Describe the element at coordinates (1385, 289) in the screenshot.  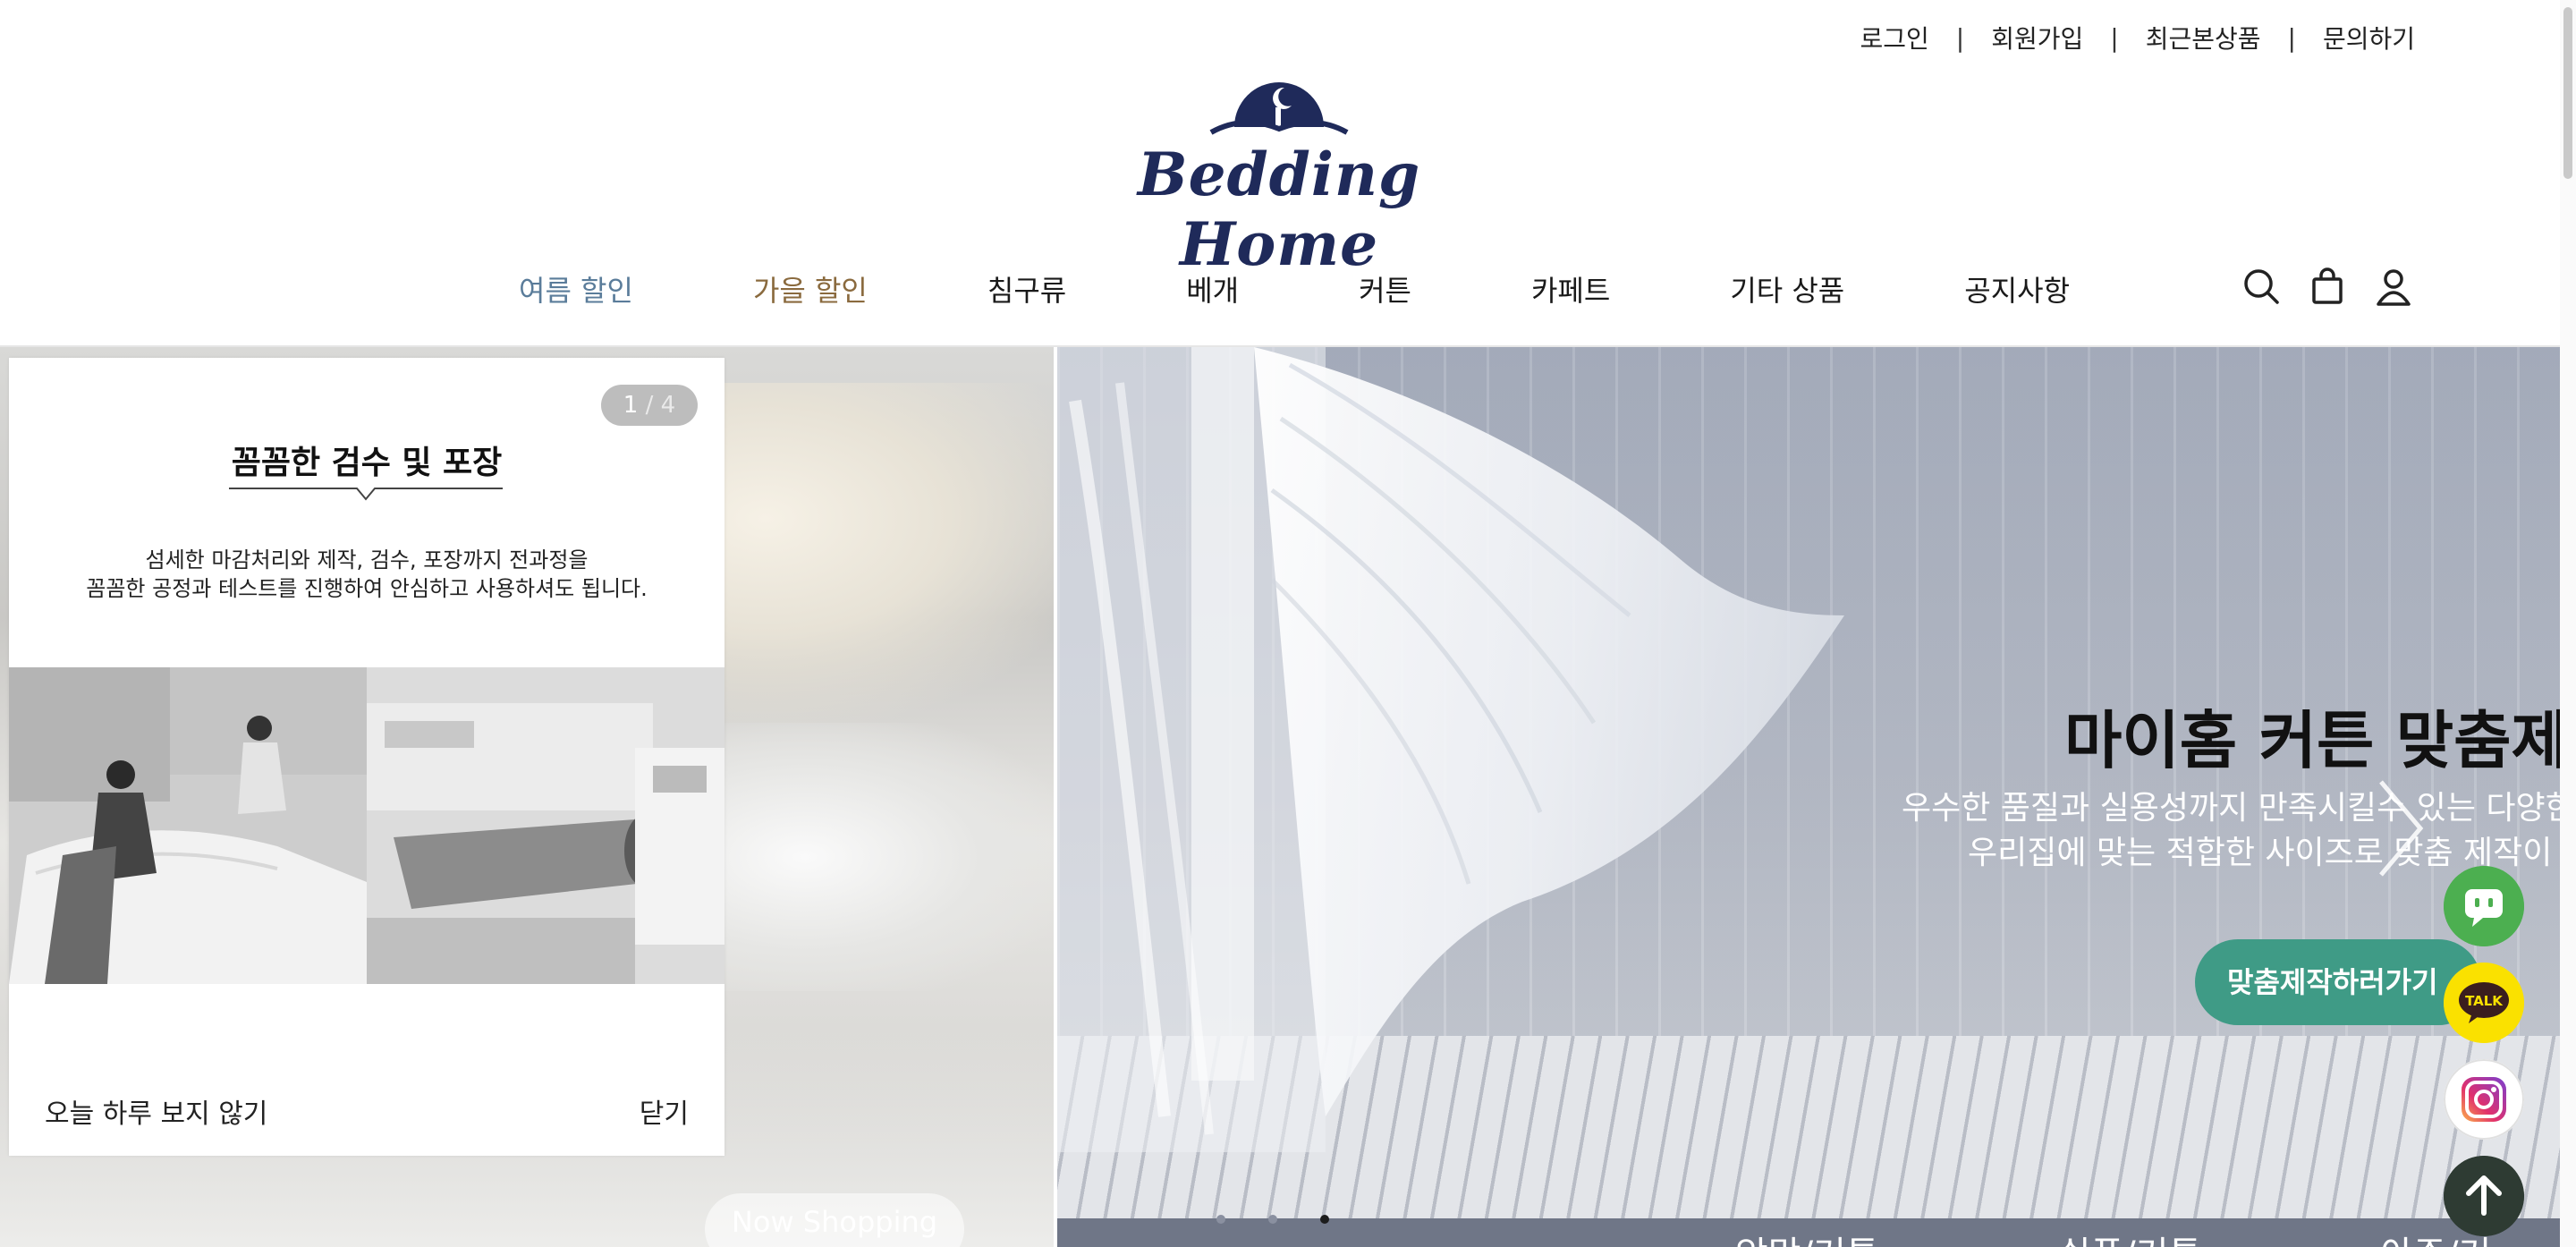
I see `nav-item-curtain: 커튼` at that location.